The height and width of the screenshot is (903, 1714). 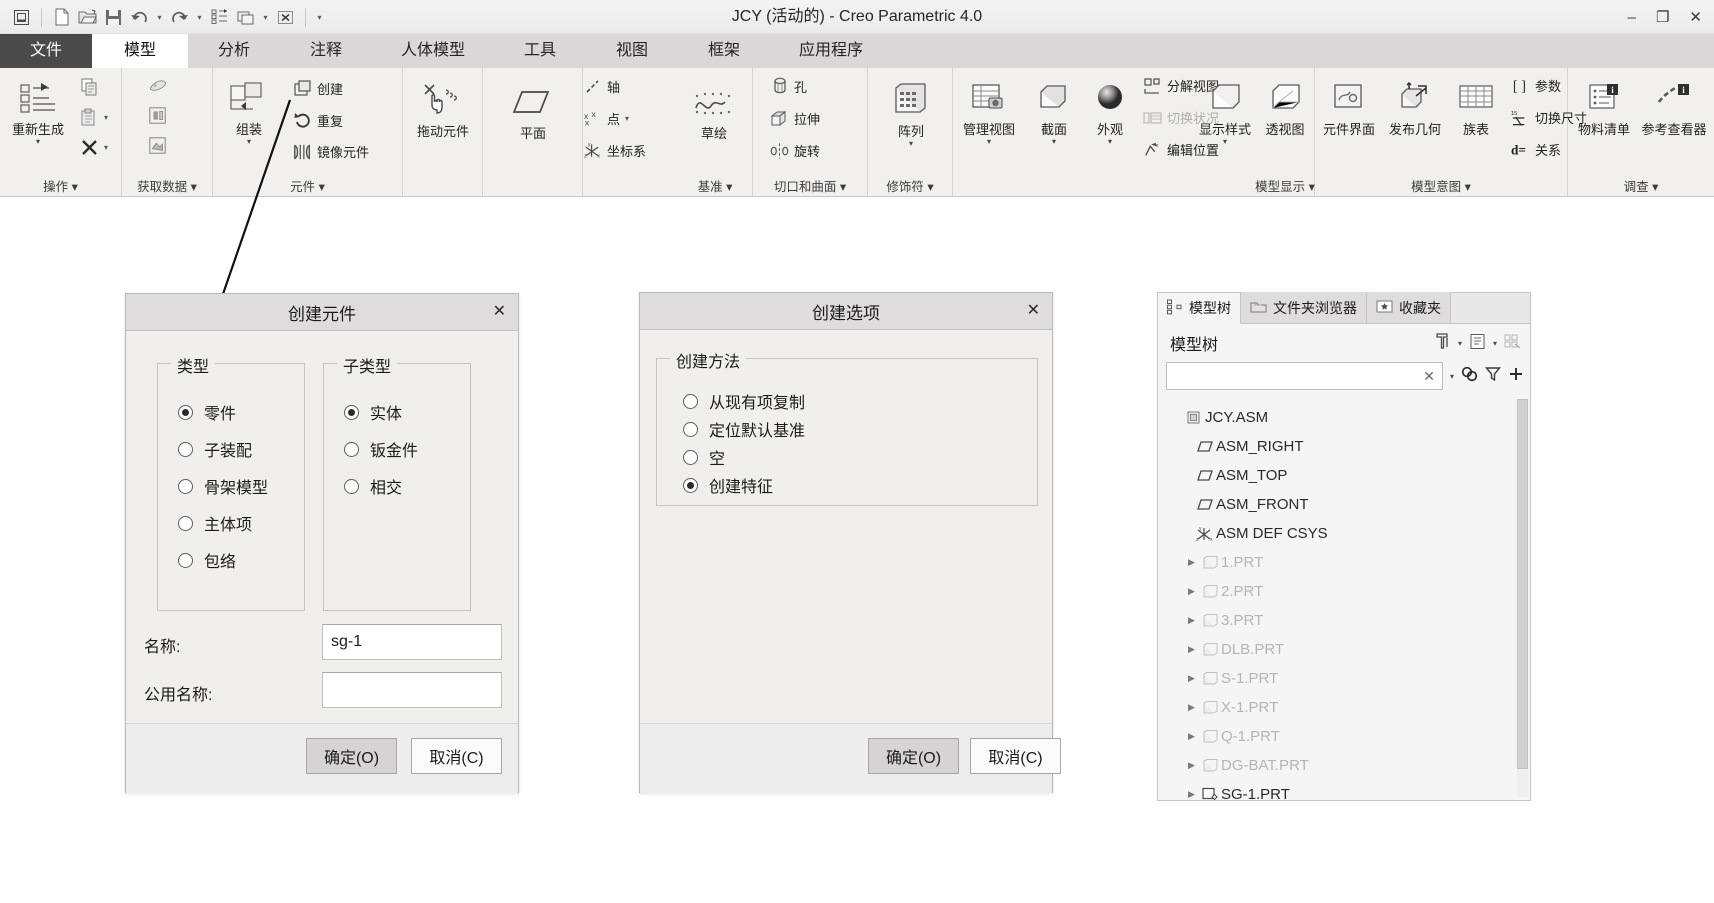 I want to click on model-tree-scrollbar-thumb, so click(x=1522, y=584).